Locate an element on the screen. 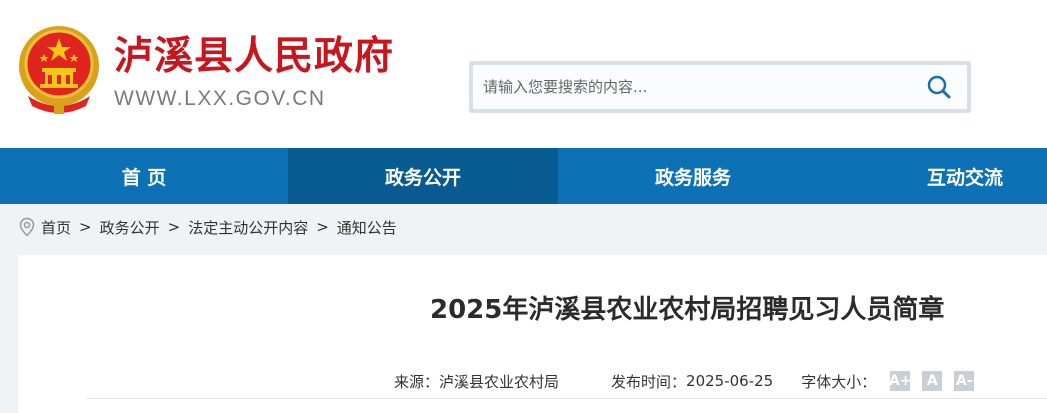 This screenshot has height=413, width=1047. date-label: 发布时间： is located at coordinates (649, 381).